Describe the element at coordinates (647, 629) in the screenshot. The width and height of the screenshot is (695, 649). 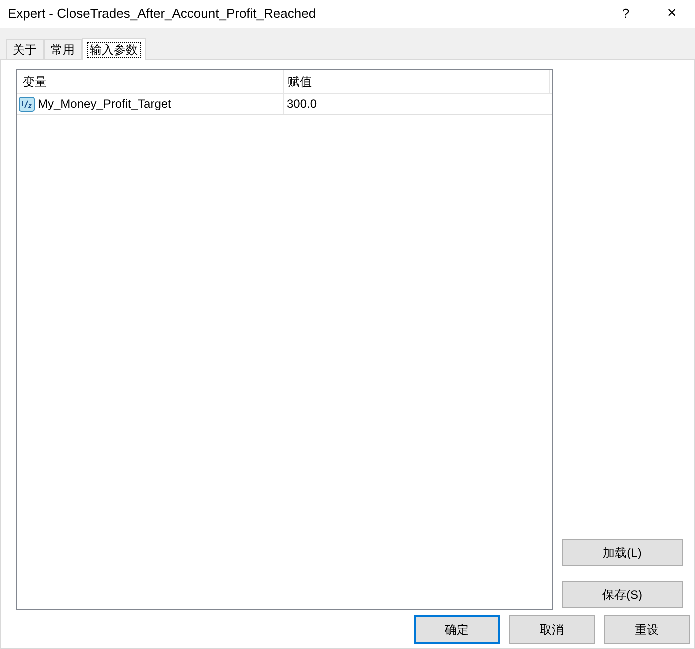
I see `dialog-button: 重设` at that location.